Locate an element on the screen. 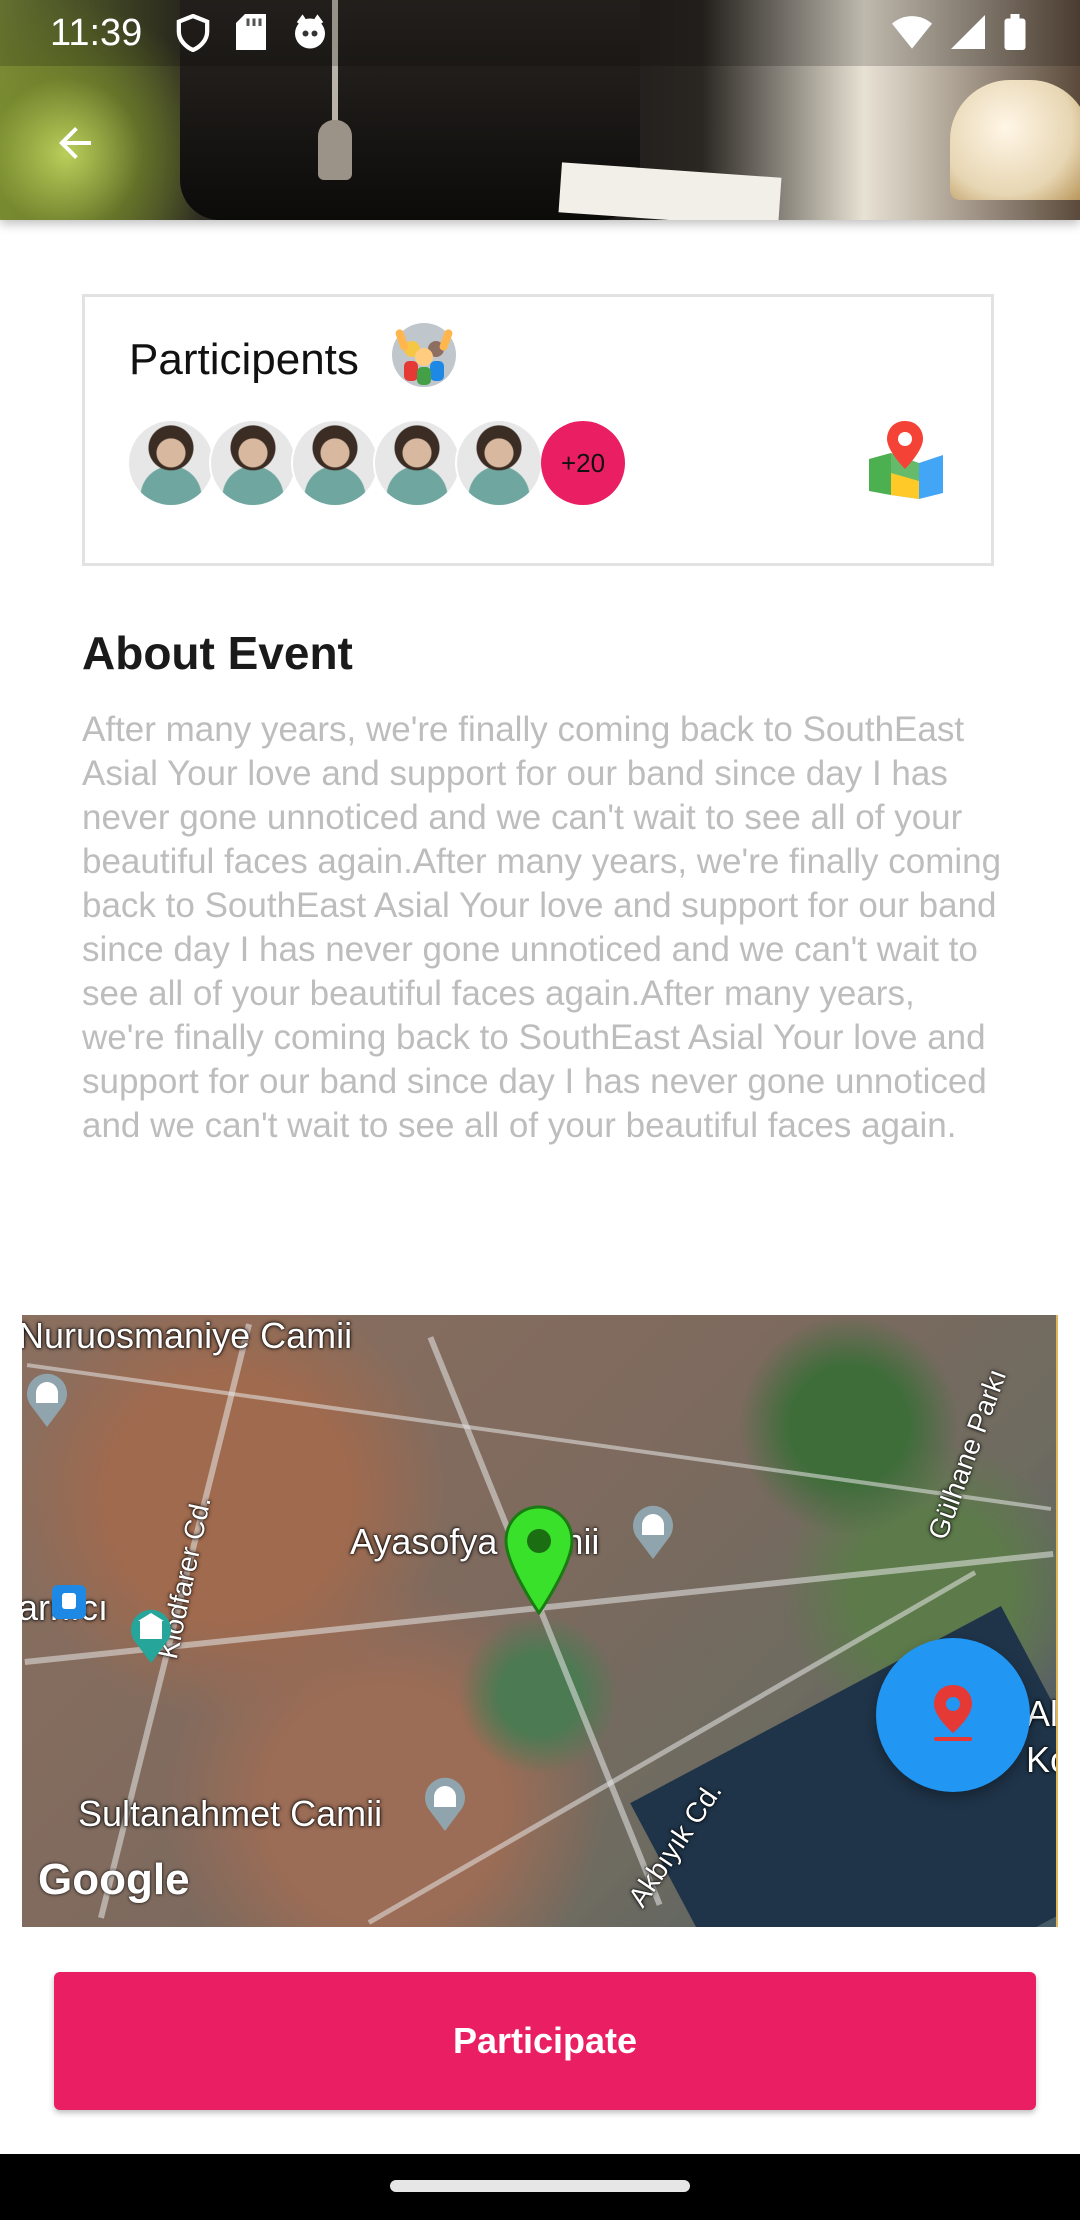 This screenshot has height=2220, width=1080. sd-card-icon is located at coordinates (251, 35).